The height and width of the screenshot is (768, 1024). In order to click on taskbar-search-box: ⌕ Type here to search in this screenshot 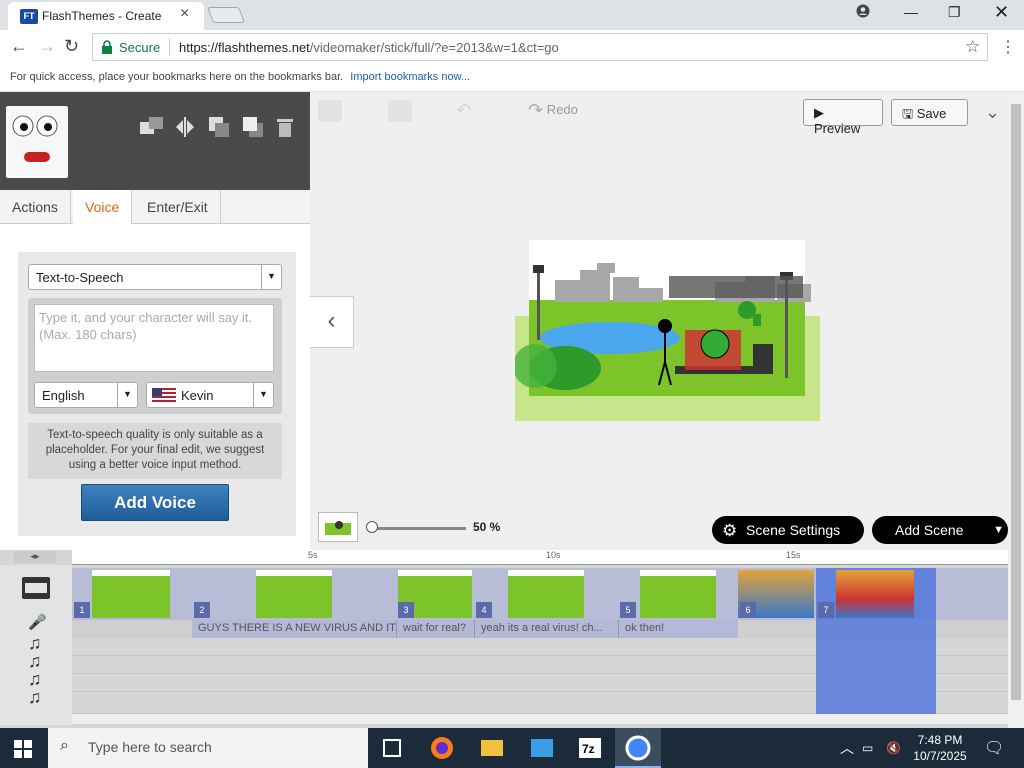, I will do `click(208, 748)`.